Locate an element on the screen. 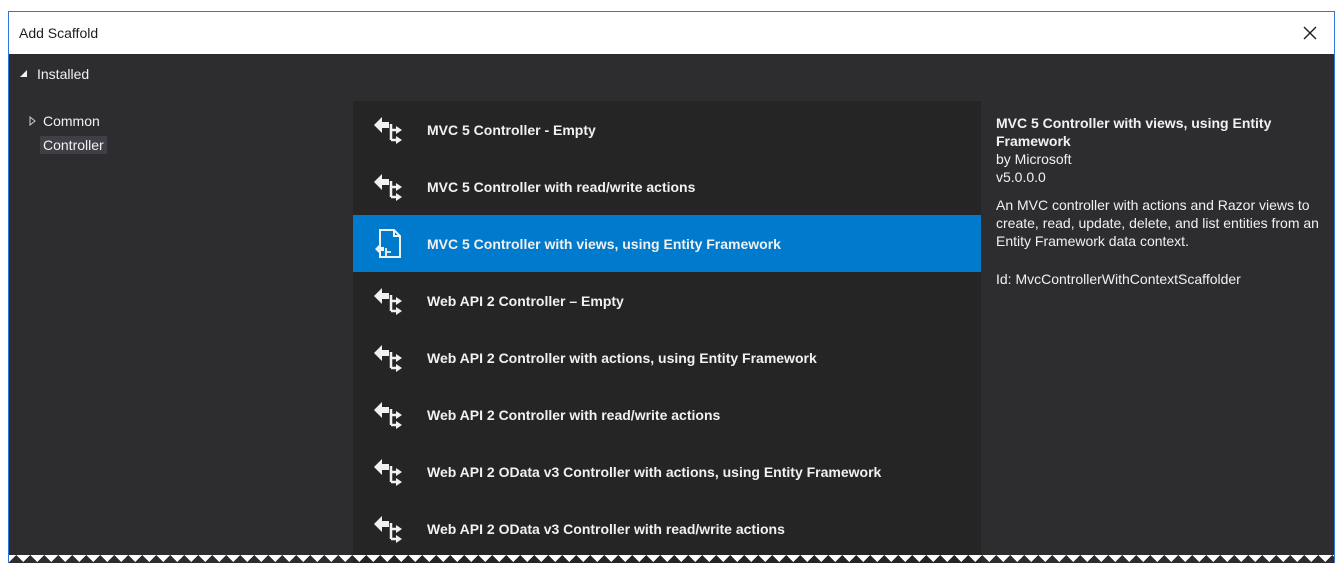 The height and width of the screenshot is (563, 1343). expand-triangle-icon is located at coordinates (36, 121).